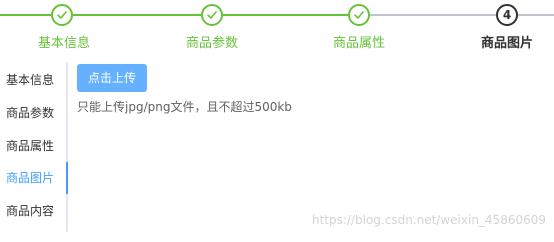 The height and width of the screenshot is (242, 554). I want to click on watermark: https://blog.csdn.net/weixin_45860609, so click(428, 220).